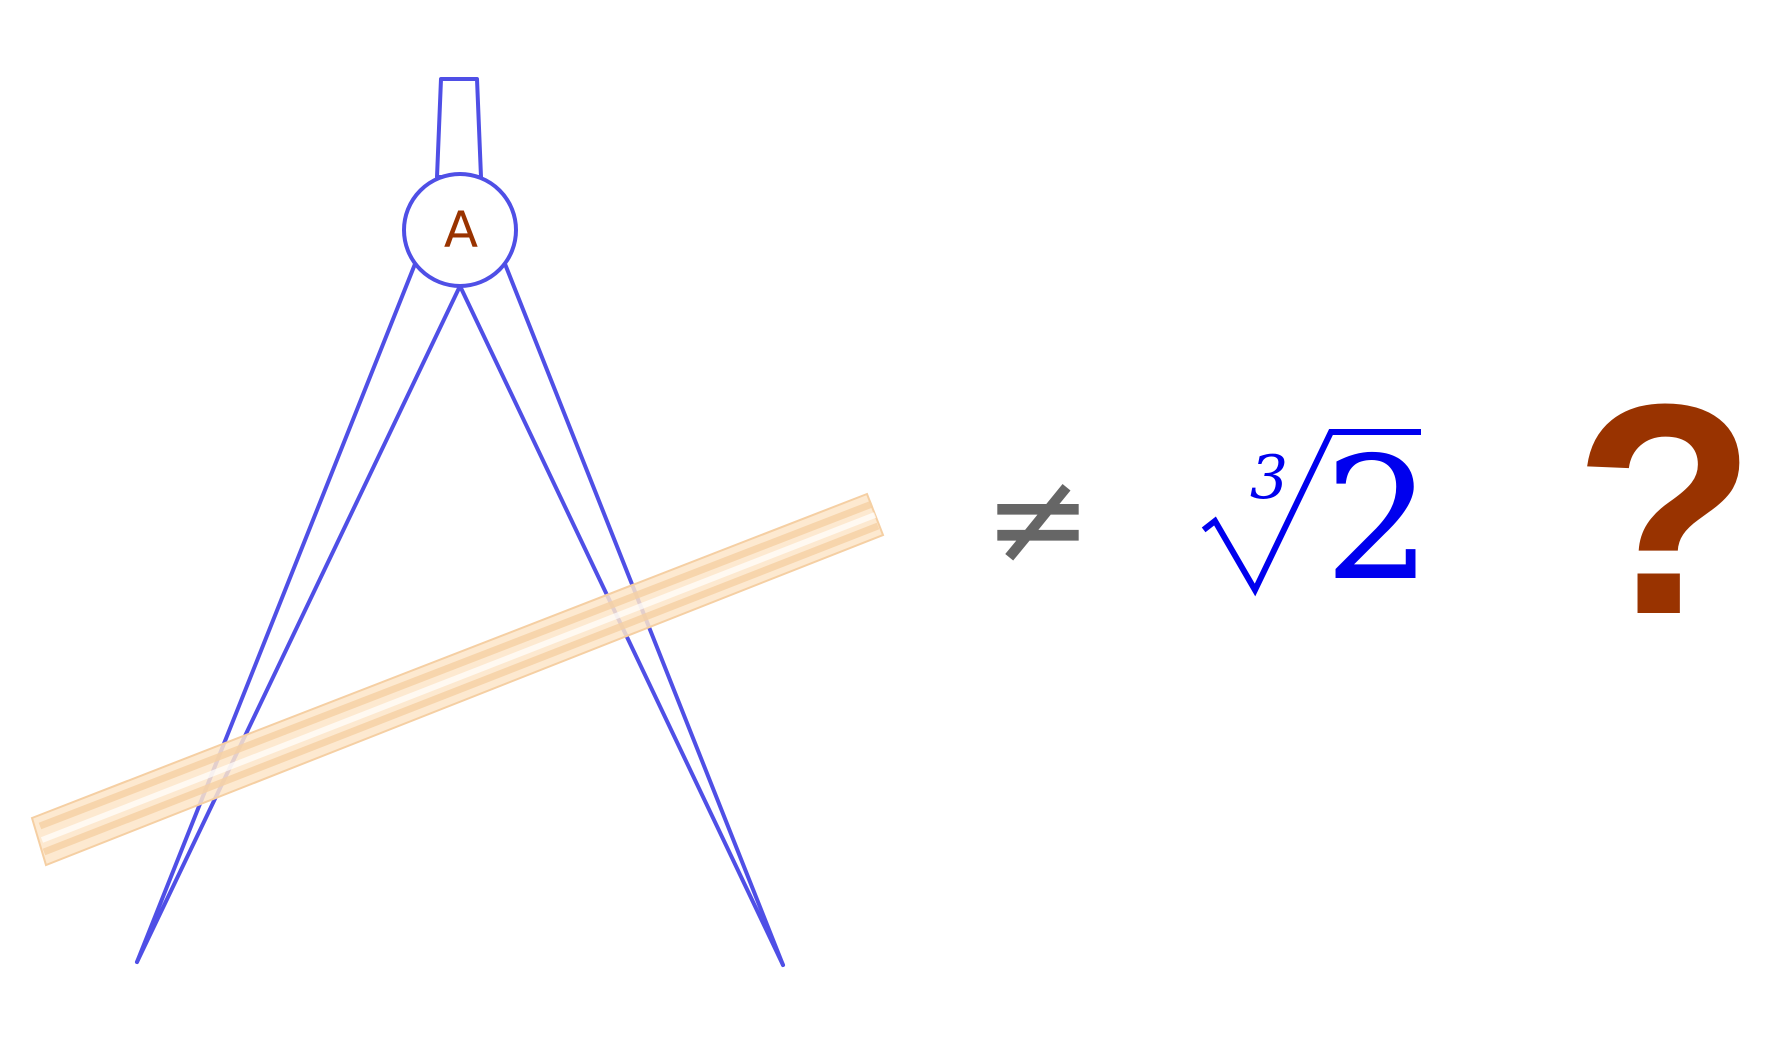  Describe the element at coordinates (1269, 478) in the screenshot. I see `root-index: 3` at that location.